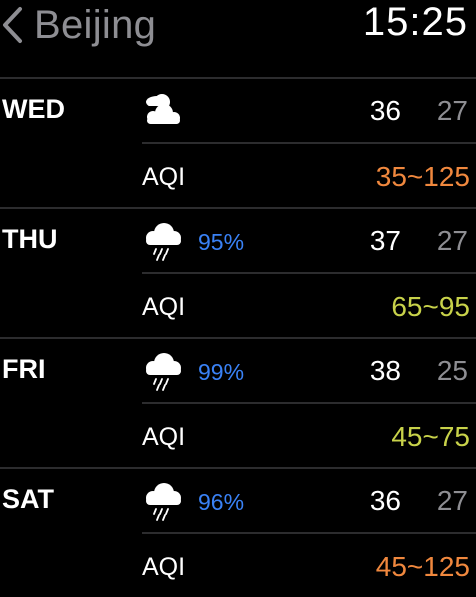 This screenshot has height=597, width=476. What do you see at coordinates (452, 370) in the screenshot?
I see `temp-low: 25` at bounding box center [452, 370].